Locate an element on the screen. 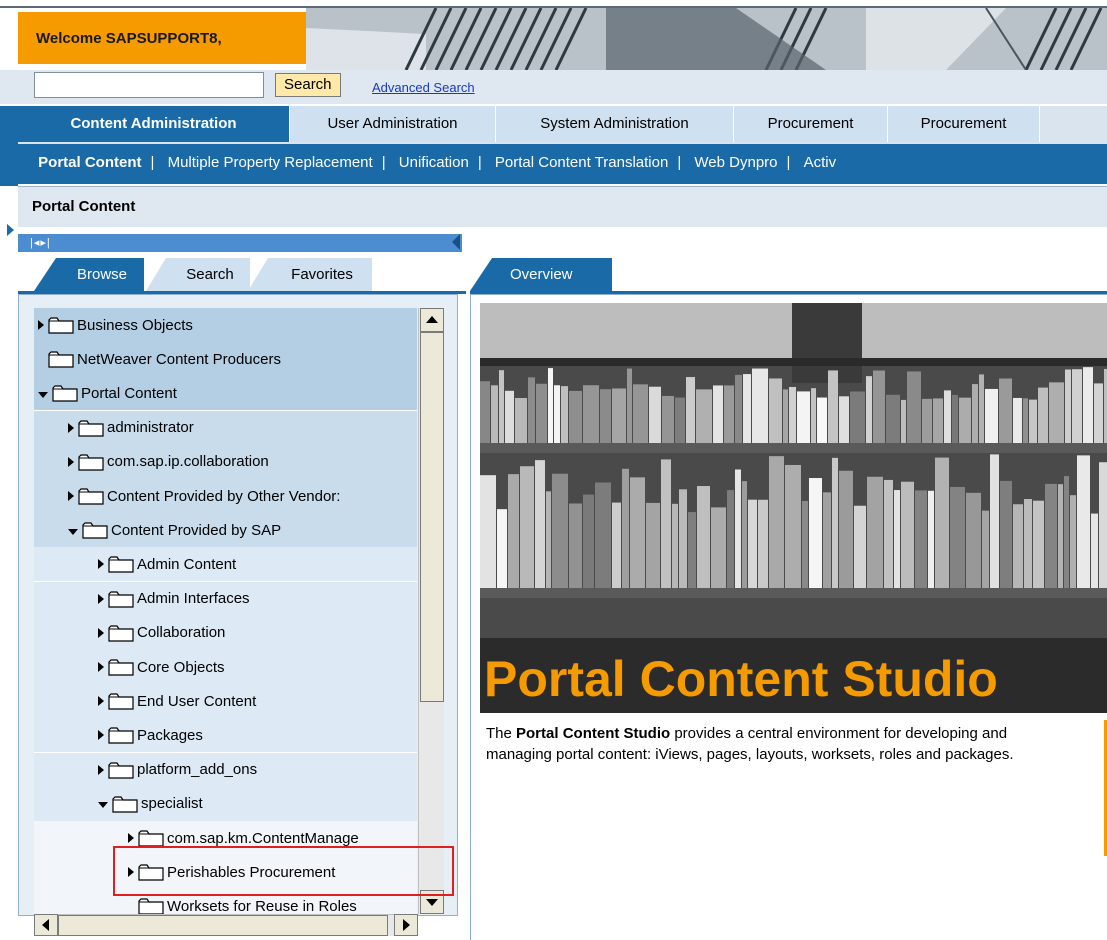 The height and width of the screenshot is (940, 1107). tree-item: platform_add_ons is located at coordinates (225, 769).